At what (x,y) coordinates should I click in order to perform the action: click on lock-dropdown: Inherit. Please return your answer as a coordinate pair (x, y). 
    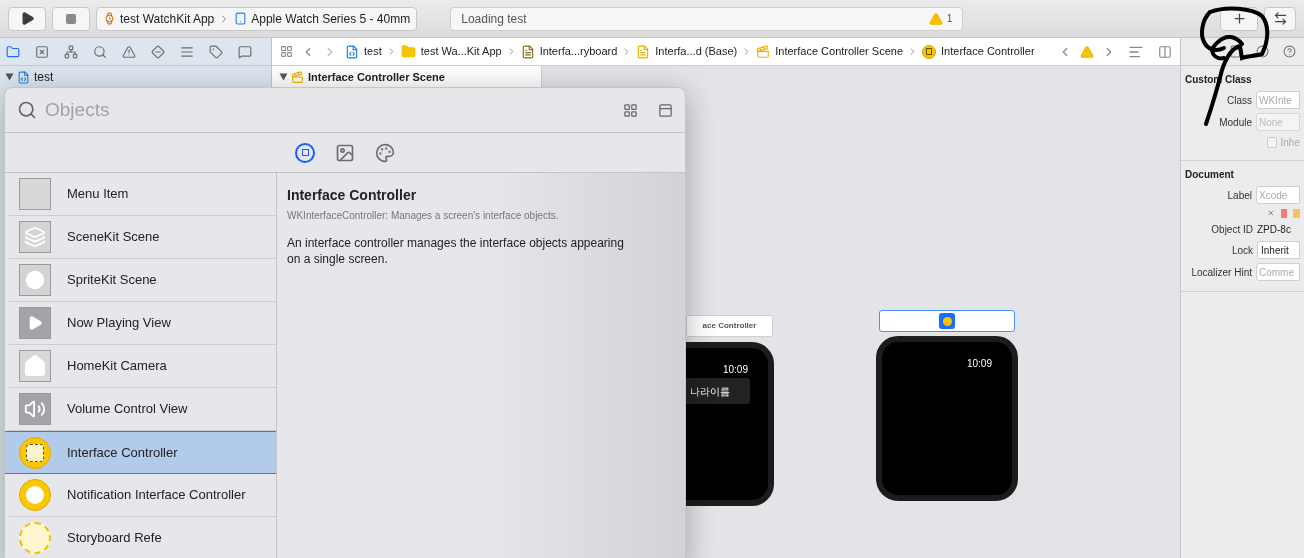
    Looking at the image, I should click on (1278, 250).